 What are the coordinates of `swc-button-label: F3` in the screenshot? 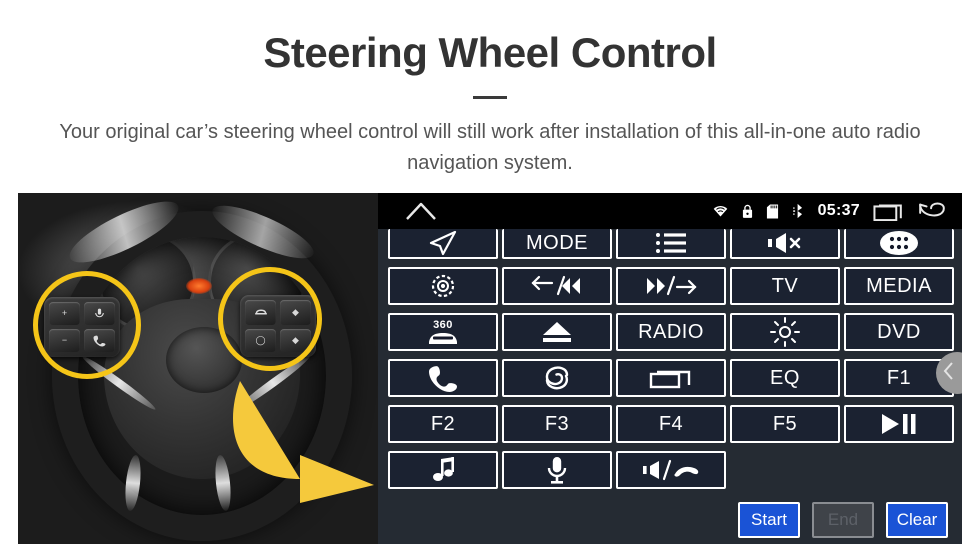 It's located at (557, 423).